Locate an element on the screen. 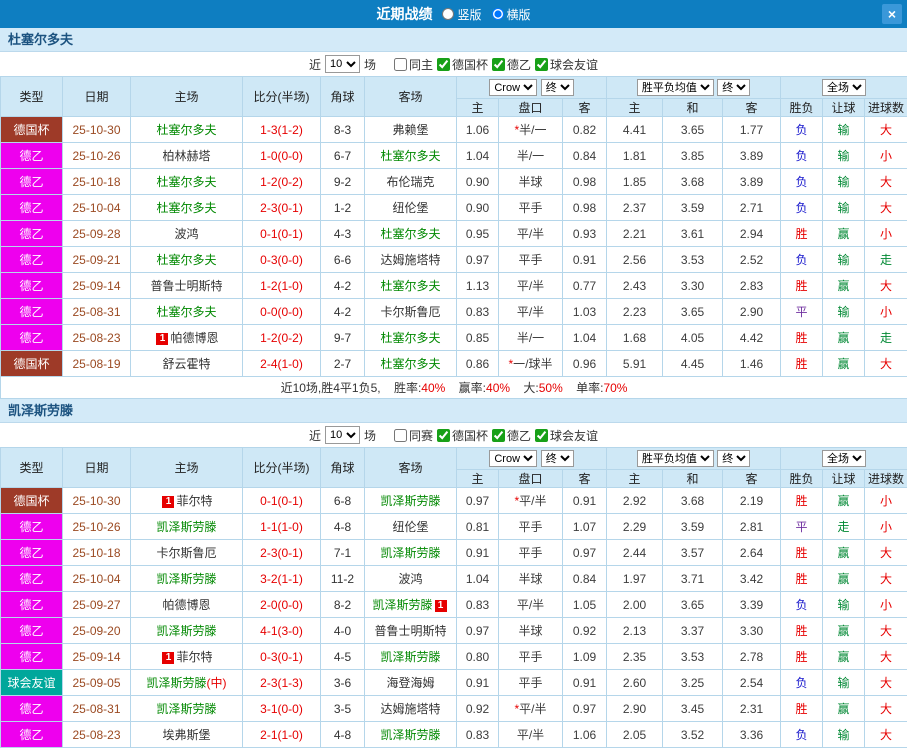  result-wdl: 负 is located at coordinates (802, 129).